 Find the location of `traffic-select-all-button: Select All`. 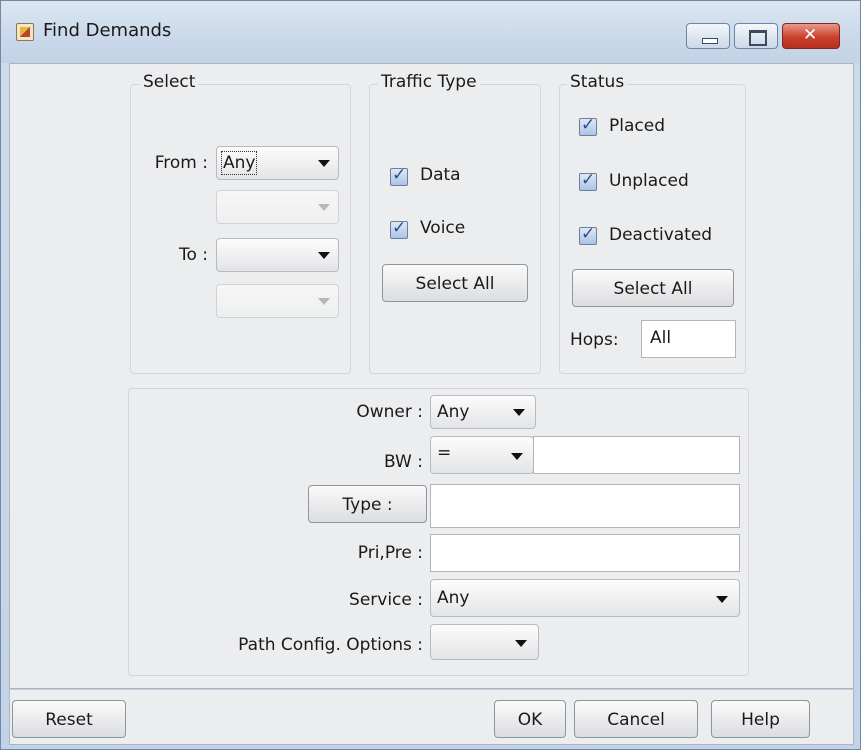

traffic-select-all-button: Select All is located at coordinates (455, 283).